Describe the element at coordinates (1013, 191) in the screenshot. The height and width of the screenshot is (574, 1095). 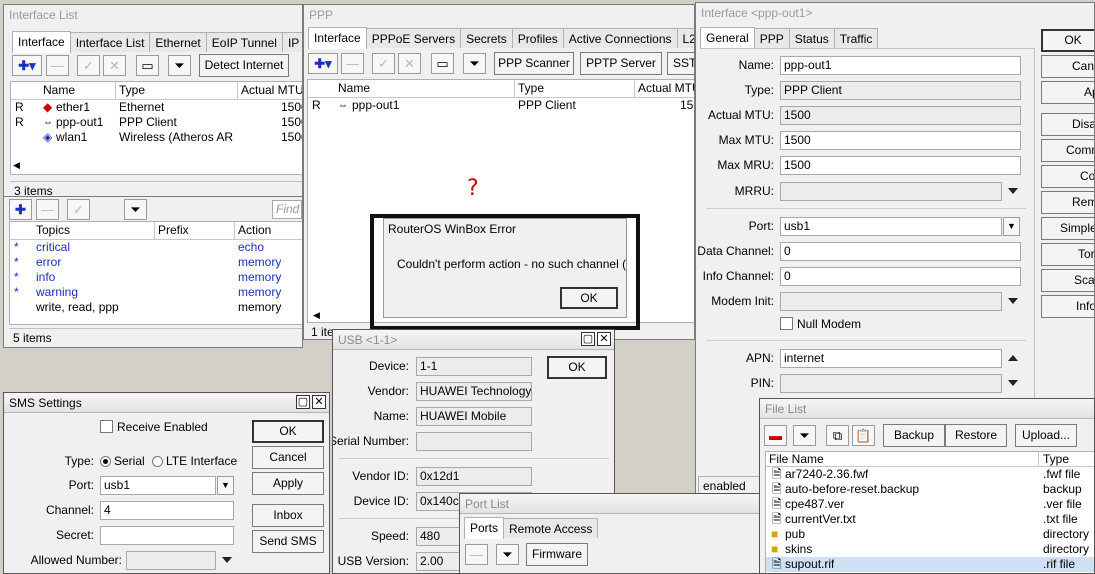
I see `mrru-dropdown-icon` at that location.